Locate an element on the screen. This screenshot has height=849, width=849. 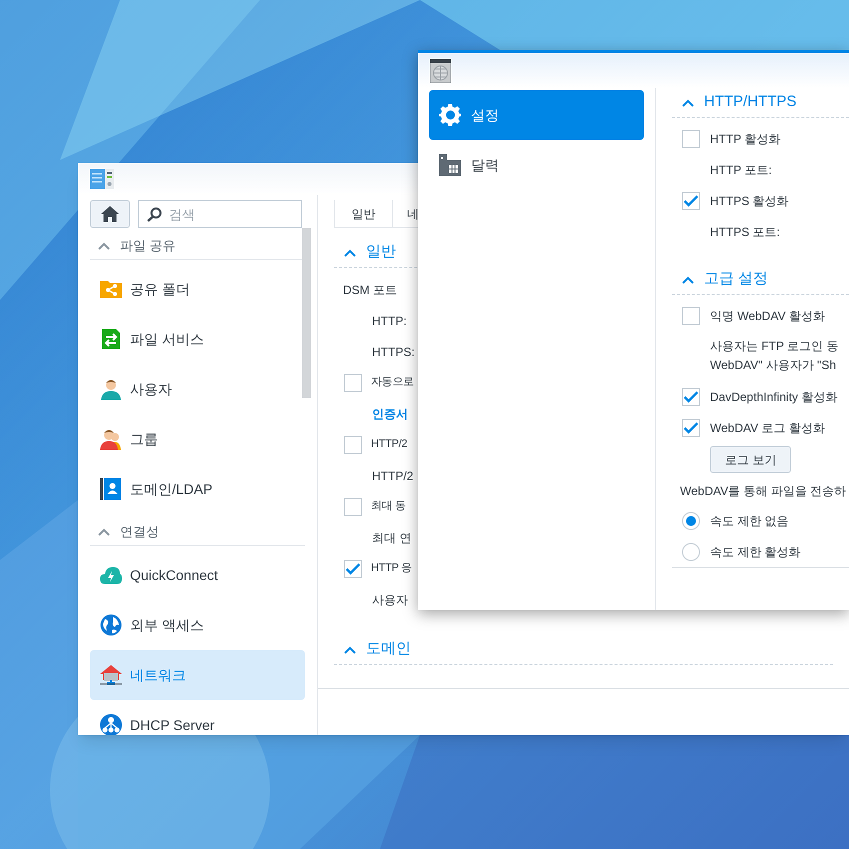
field-label: HTTP 포트: is located at coordinates (741, 170).